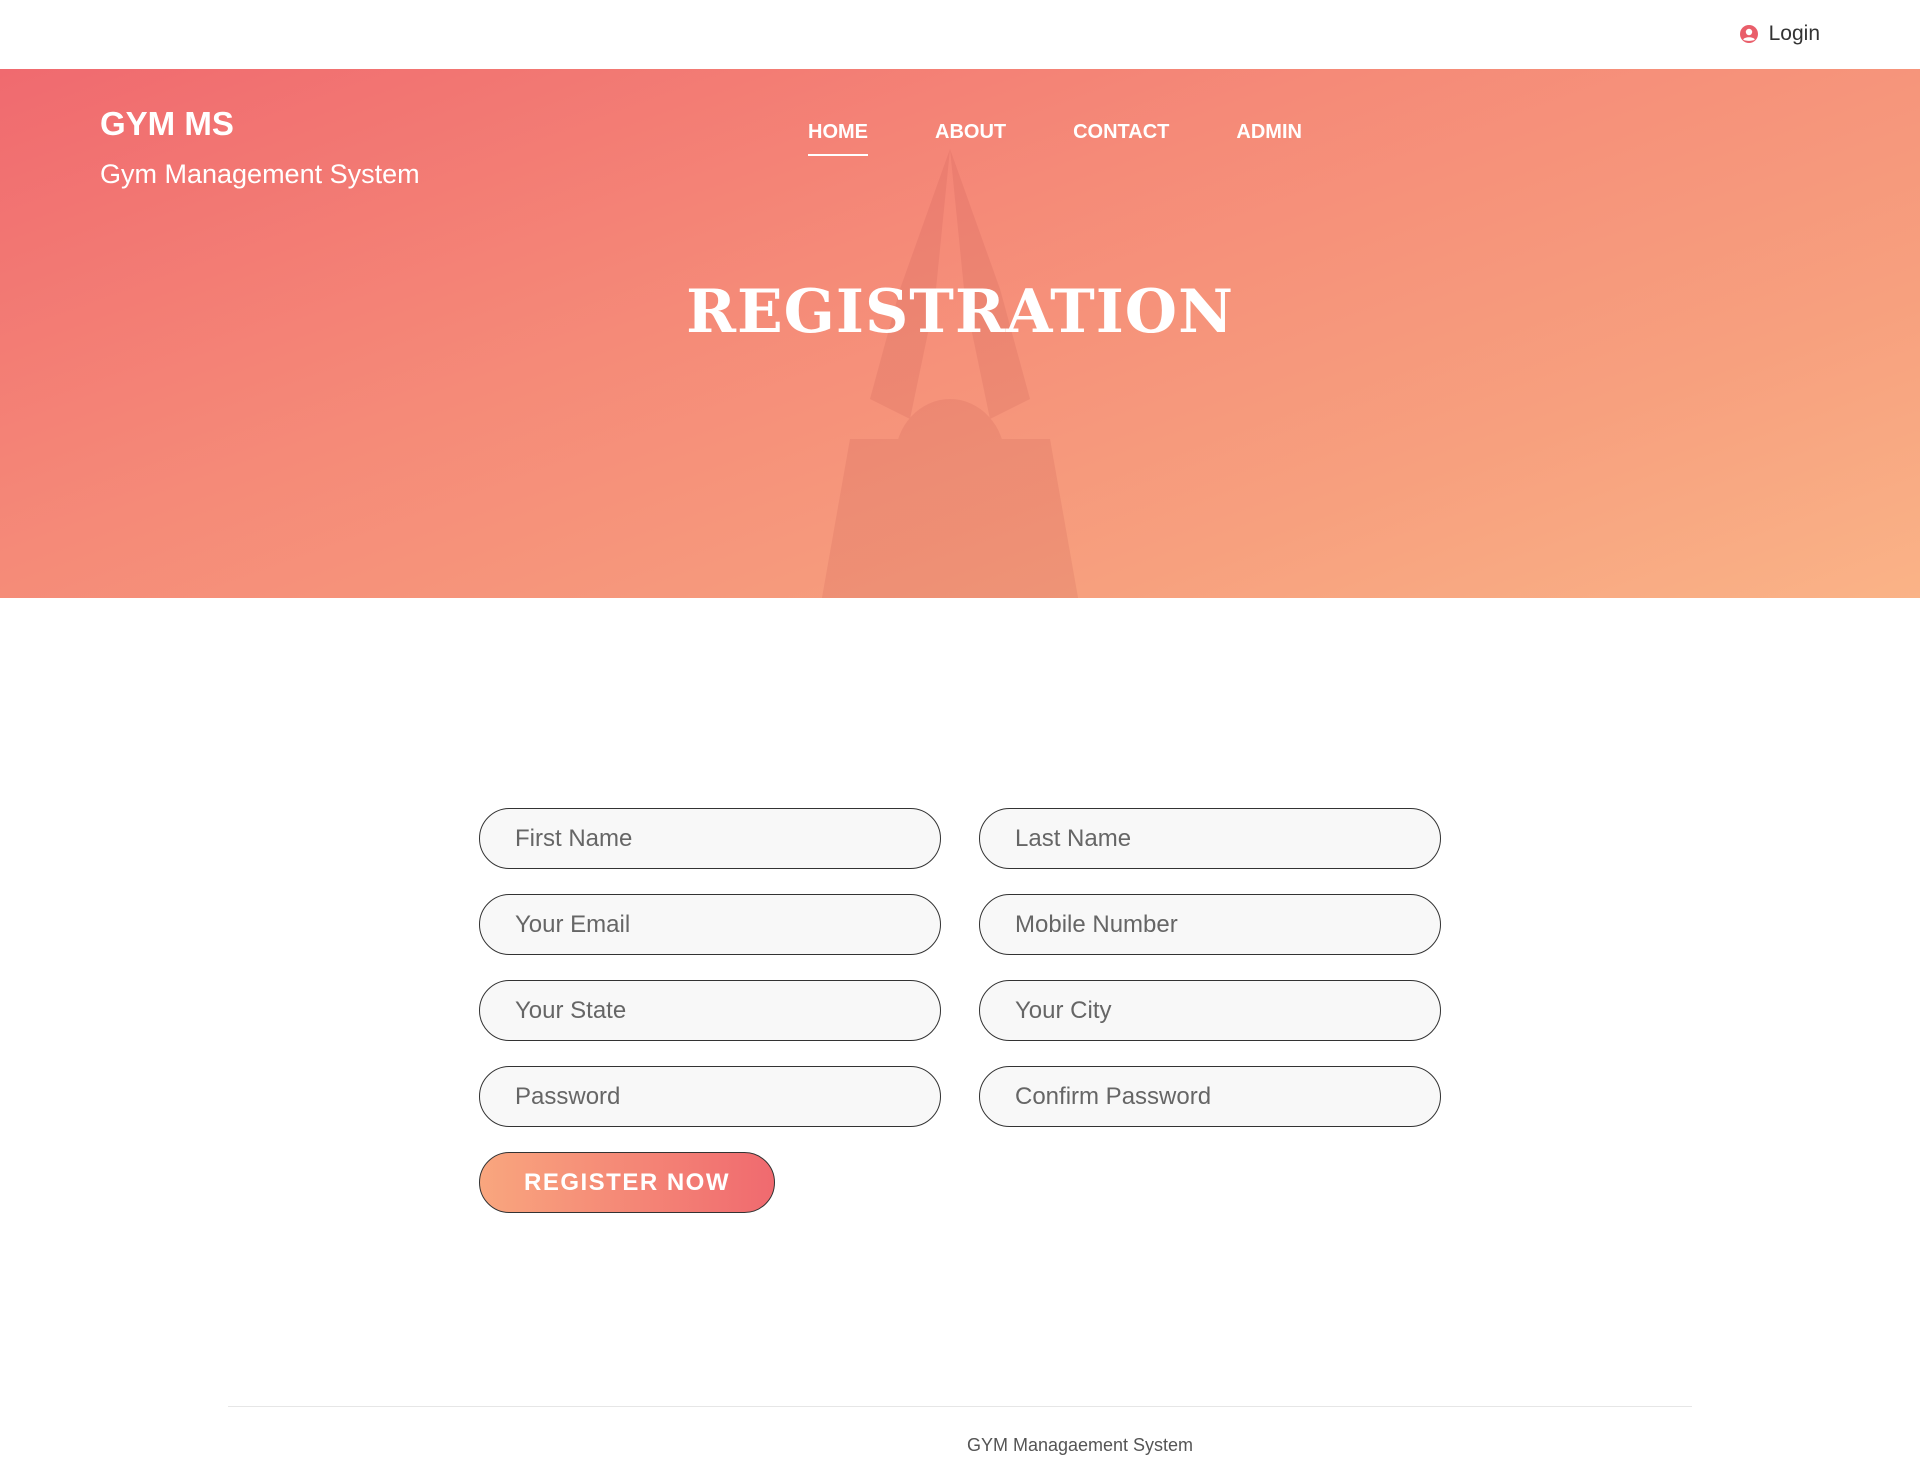  I want to click on first-name-input, so click(710, 838).